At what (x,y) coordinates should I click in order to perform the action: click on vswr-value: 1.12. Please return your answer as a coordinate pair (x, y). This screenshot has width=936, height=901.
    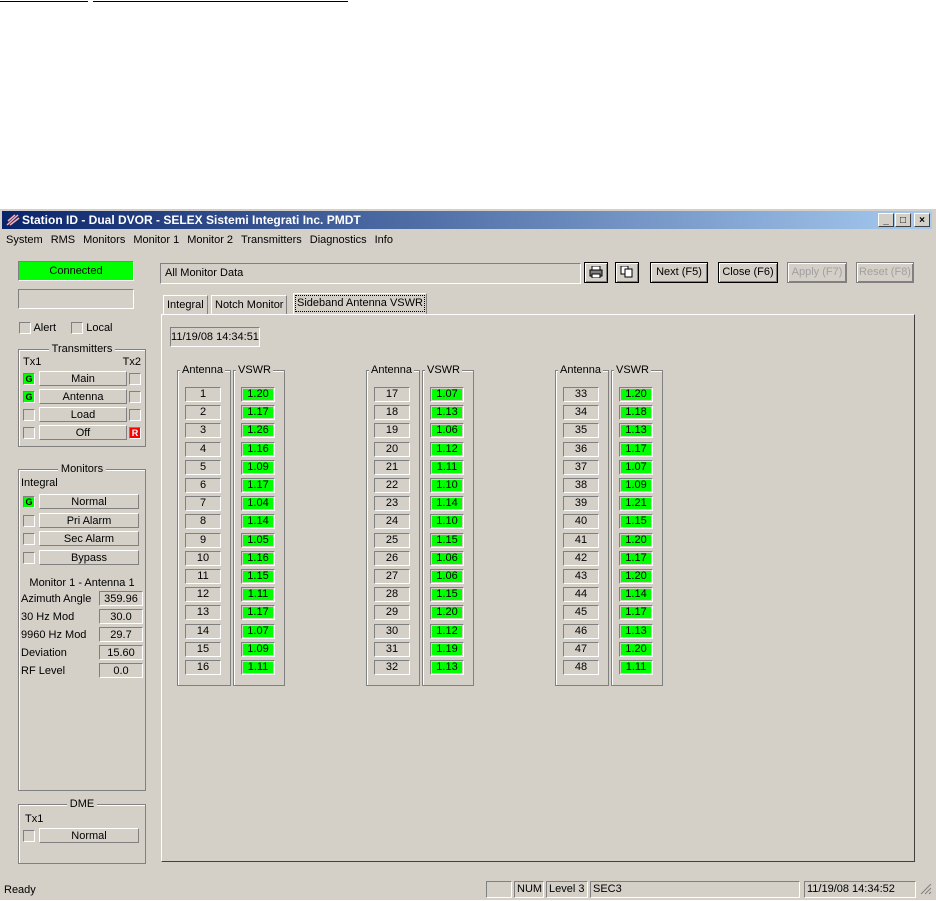
    Looking at the image, I should click on (447, 631).